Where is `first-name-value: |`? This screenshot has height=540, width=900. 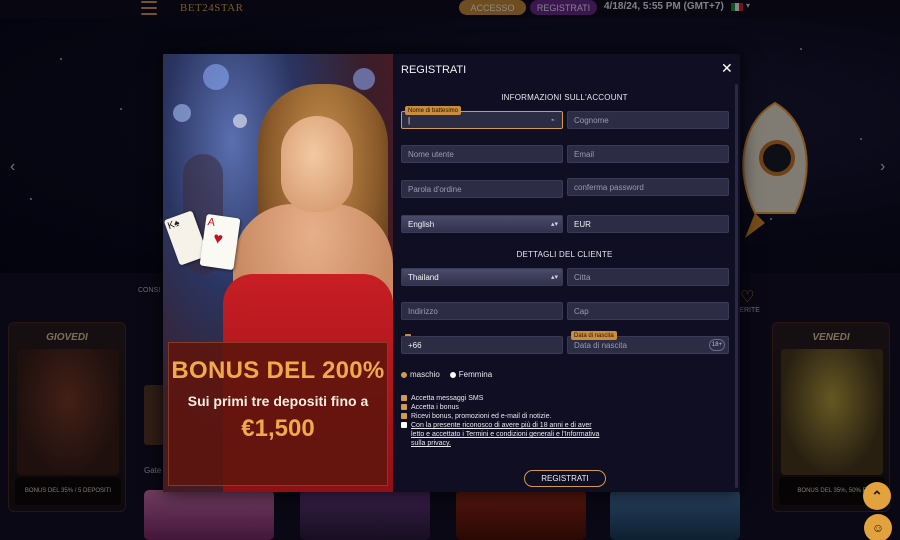 first-name-value: | is located at coordinates (409, 120).